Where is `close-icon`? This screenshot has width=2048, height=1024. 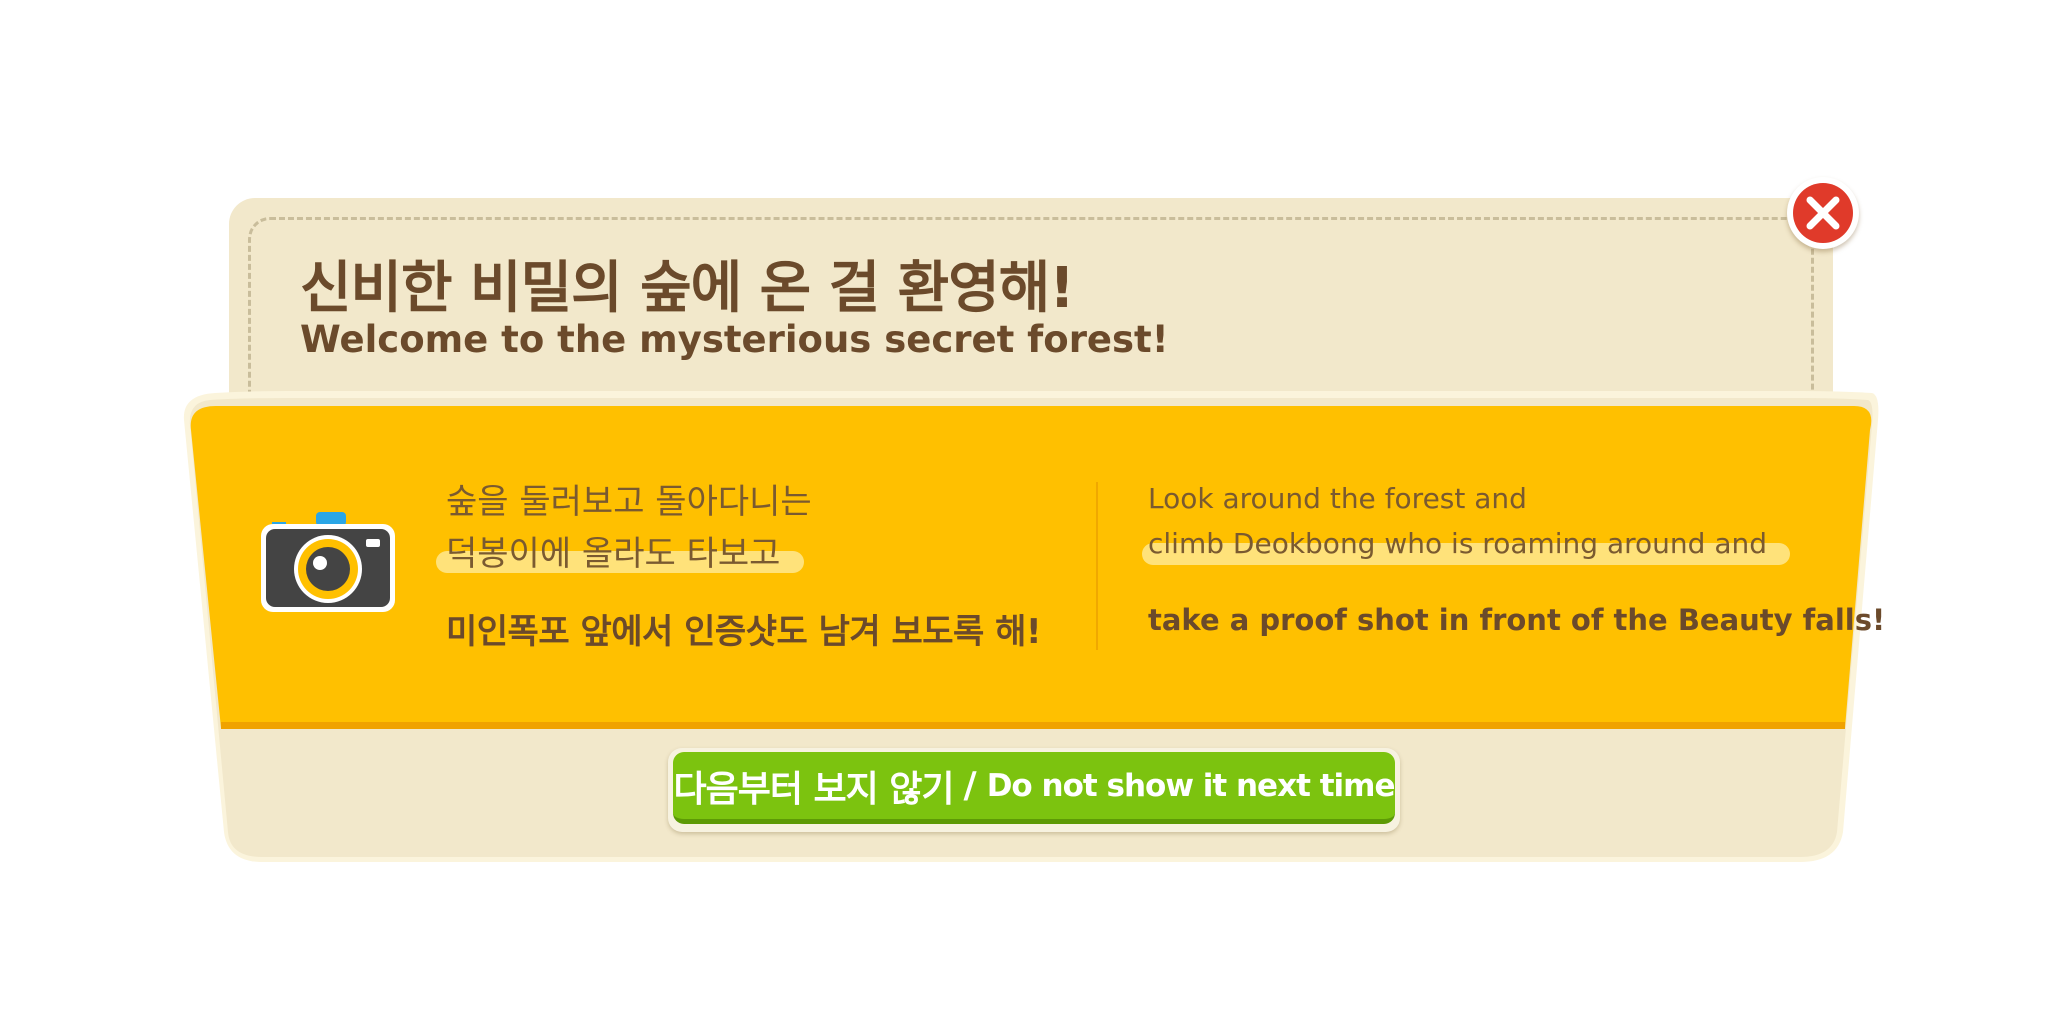
close-icon is located at coordinates (1823, 213).